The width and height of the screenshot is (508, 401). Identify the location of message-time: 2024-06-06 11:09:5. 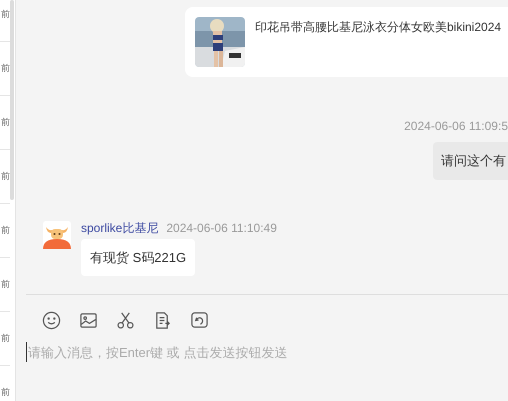
(456, 126).